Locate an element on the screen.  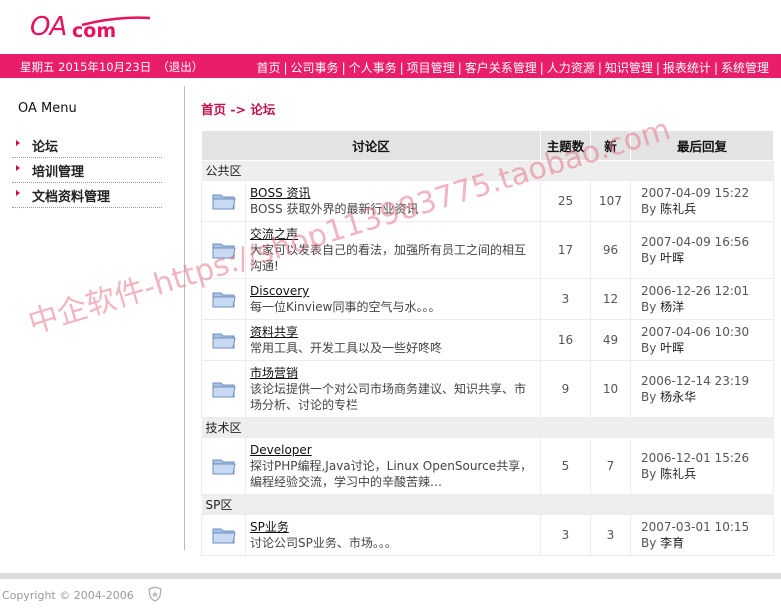
last-reply-user: 杨洋 is located at coordinates (672, 307).